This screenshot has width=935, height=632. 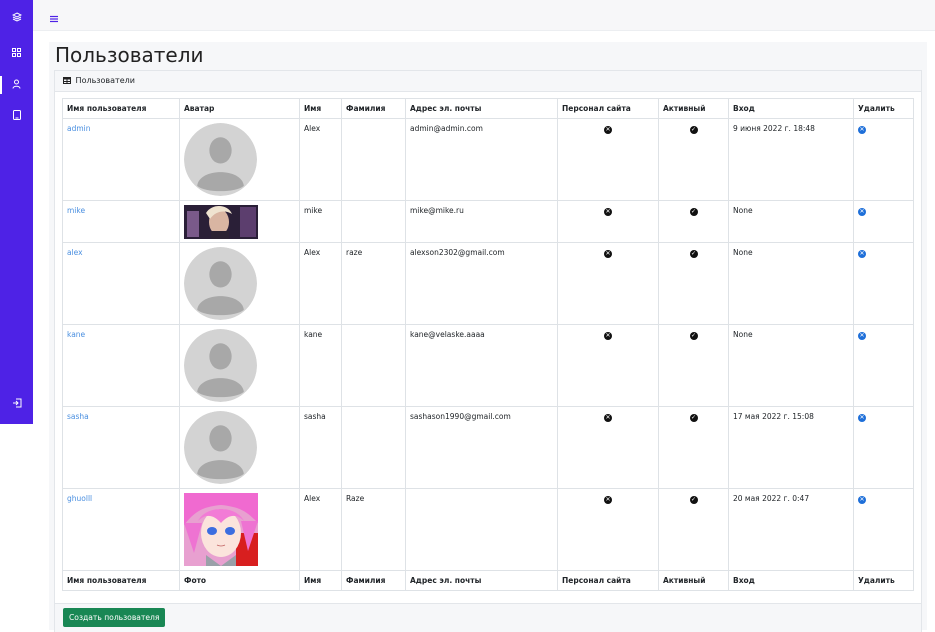 What do you see at coordinates (320, 580) in the screenshot?
I see `column-footer: Имя` at bounding box center [320, 580].